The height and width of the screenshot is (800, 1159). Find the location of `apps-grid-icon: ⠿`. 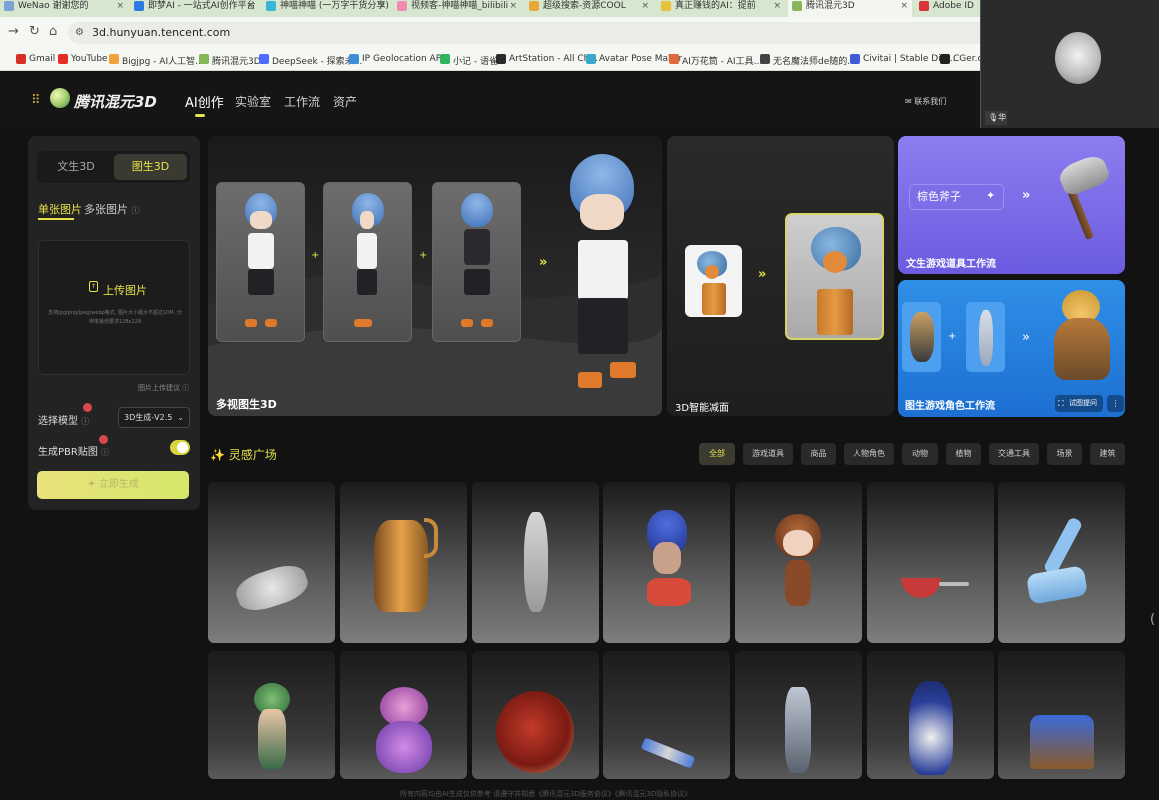

apps-grid-icon: ⠿ is located at coordinates (35, 100).